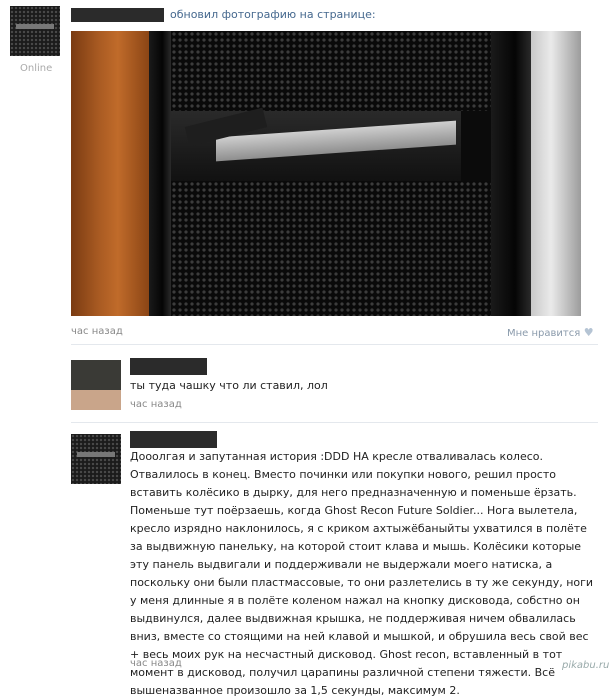 This screenshot has height=700, width=614. Describe the element at coordinates (331, 71) in the screenshot. I see `case-mesh-top` at that location.